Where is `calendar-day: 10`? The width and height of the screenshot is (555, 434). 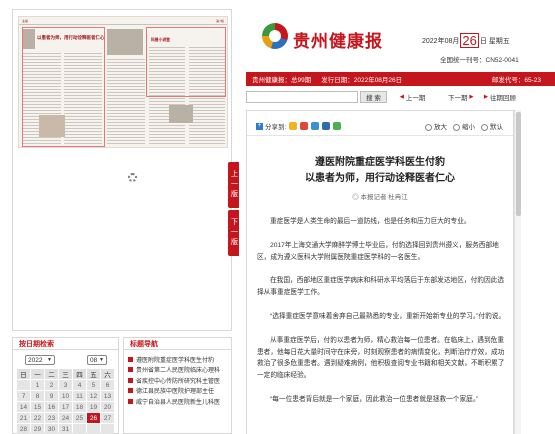 calendar-day: 10 is located at coordinates (65, 396).